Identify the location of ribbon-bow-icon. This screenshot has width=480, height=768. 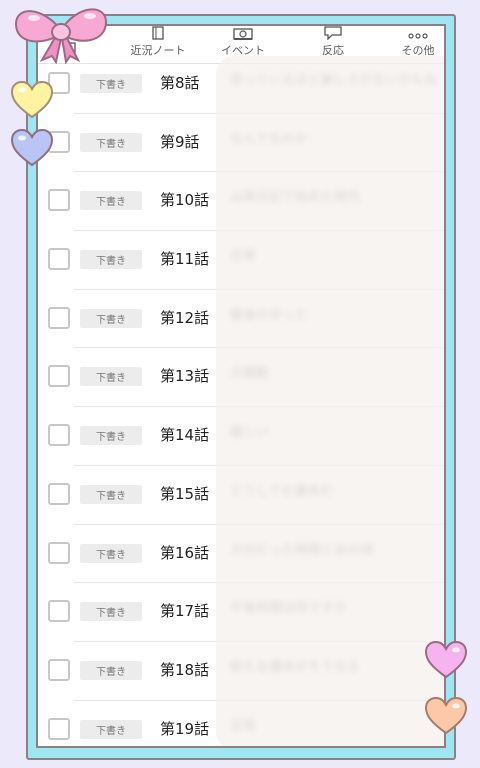
(61, 36).